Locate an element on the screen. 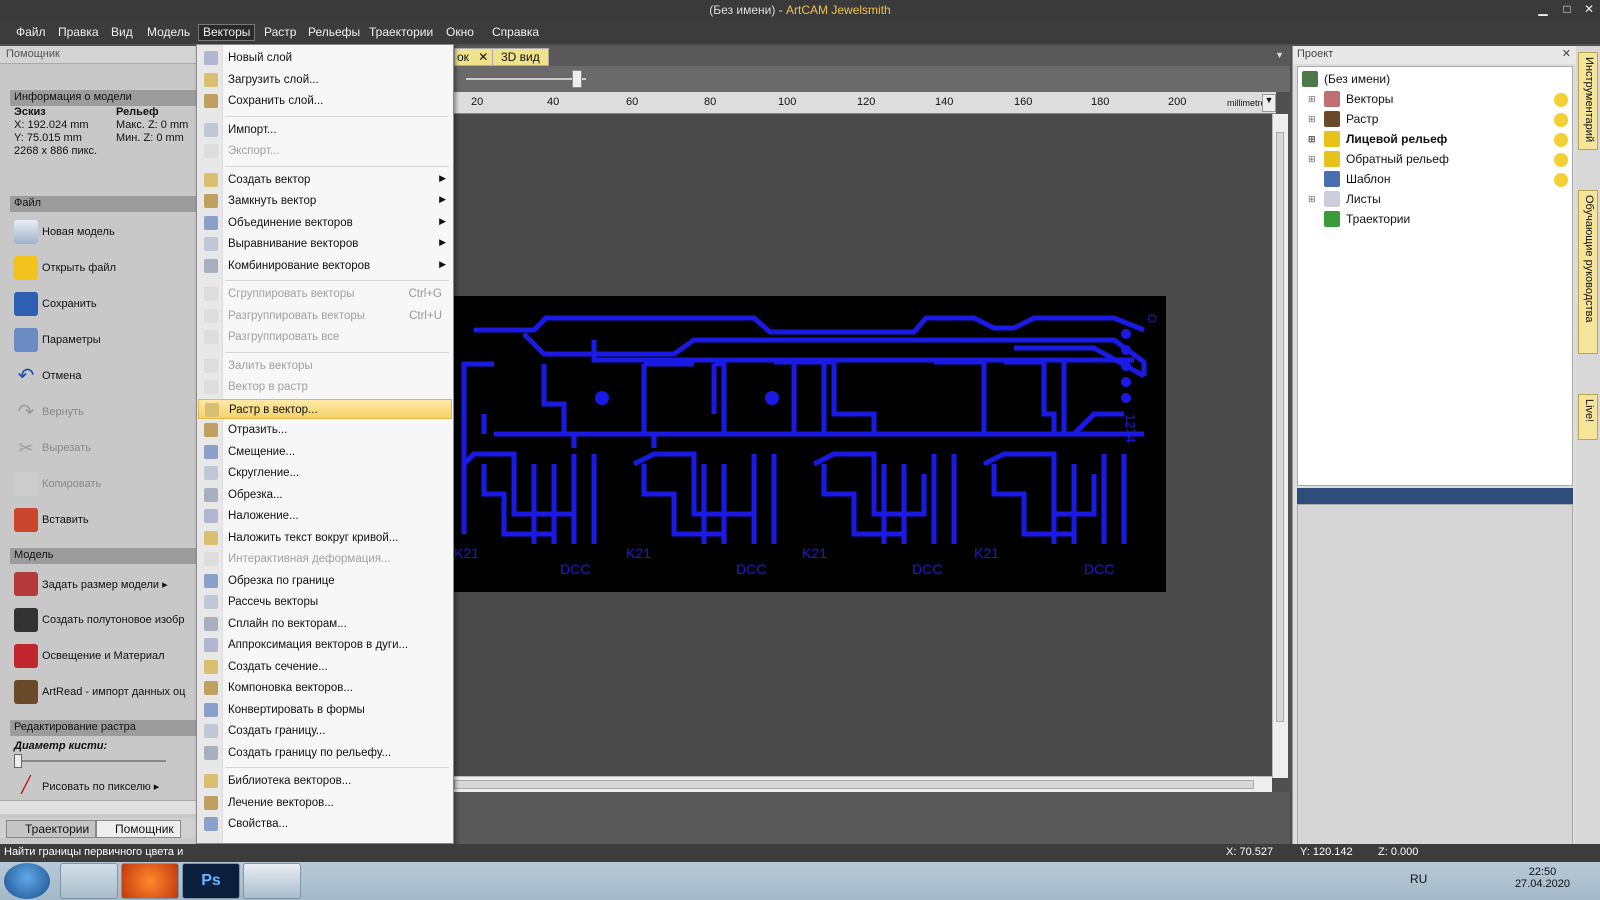  copy-button: Копировать is located at coordinates (105, 484).